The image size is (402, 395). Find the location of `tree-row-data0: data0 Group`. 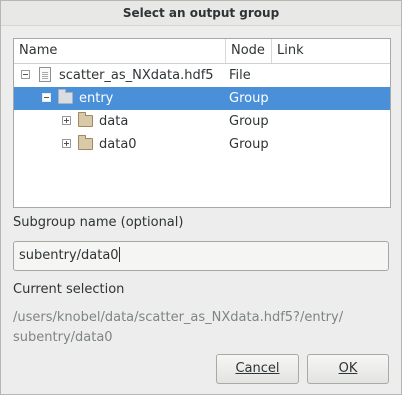

tree-row-data0: data0 Group is located at coordinates (202, 144).